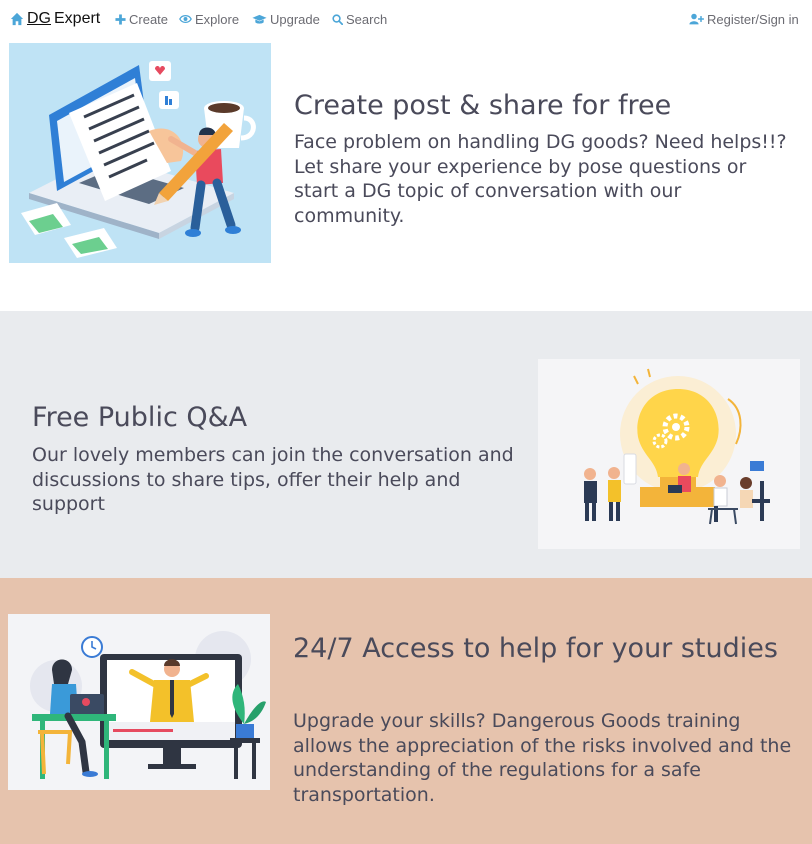 This screenshot has width=812, height=844. What do you see at coordinates (406, 19) in the screenshot?
I see `top-navbar: DGExpert Create Explore Upgrade Search` at bounding box center [406, 19].